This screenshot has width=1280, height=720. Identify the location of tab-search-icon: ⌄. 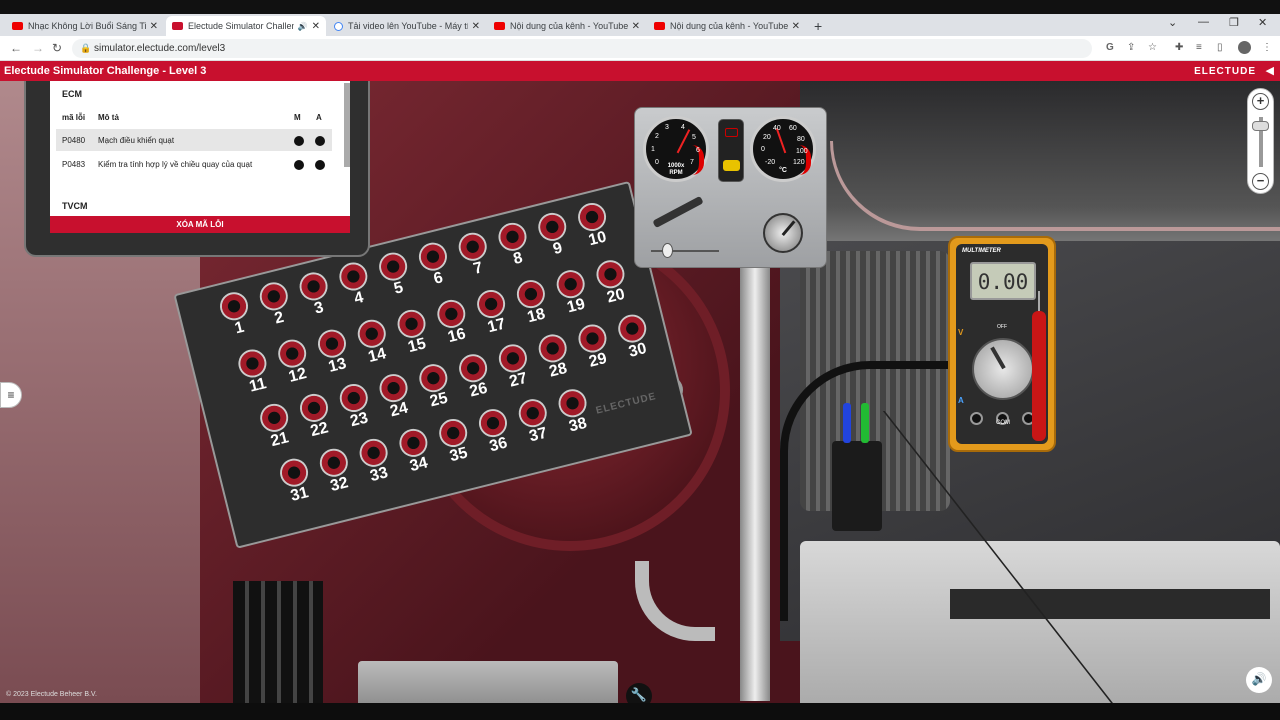
(1172, 22).